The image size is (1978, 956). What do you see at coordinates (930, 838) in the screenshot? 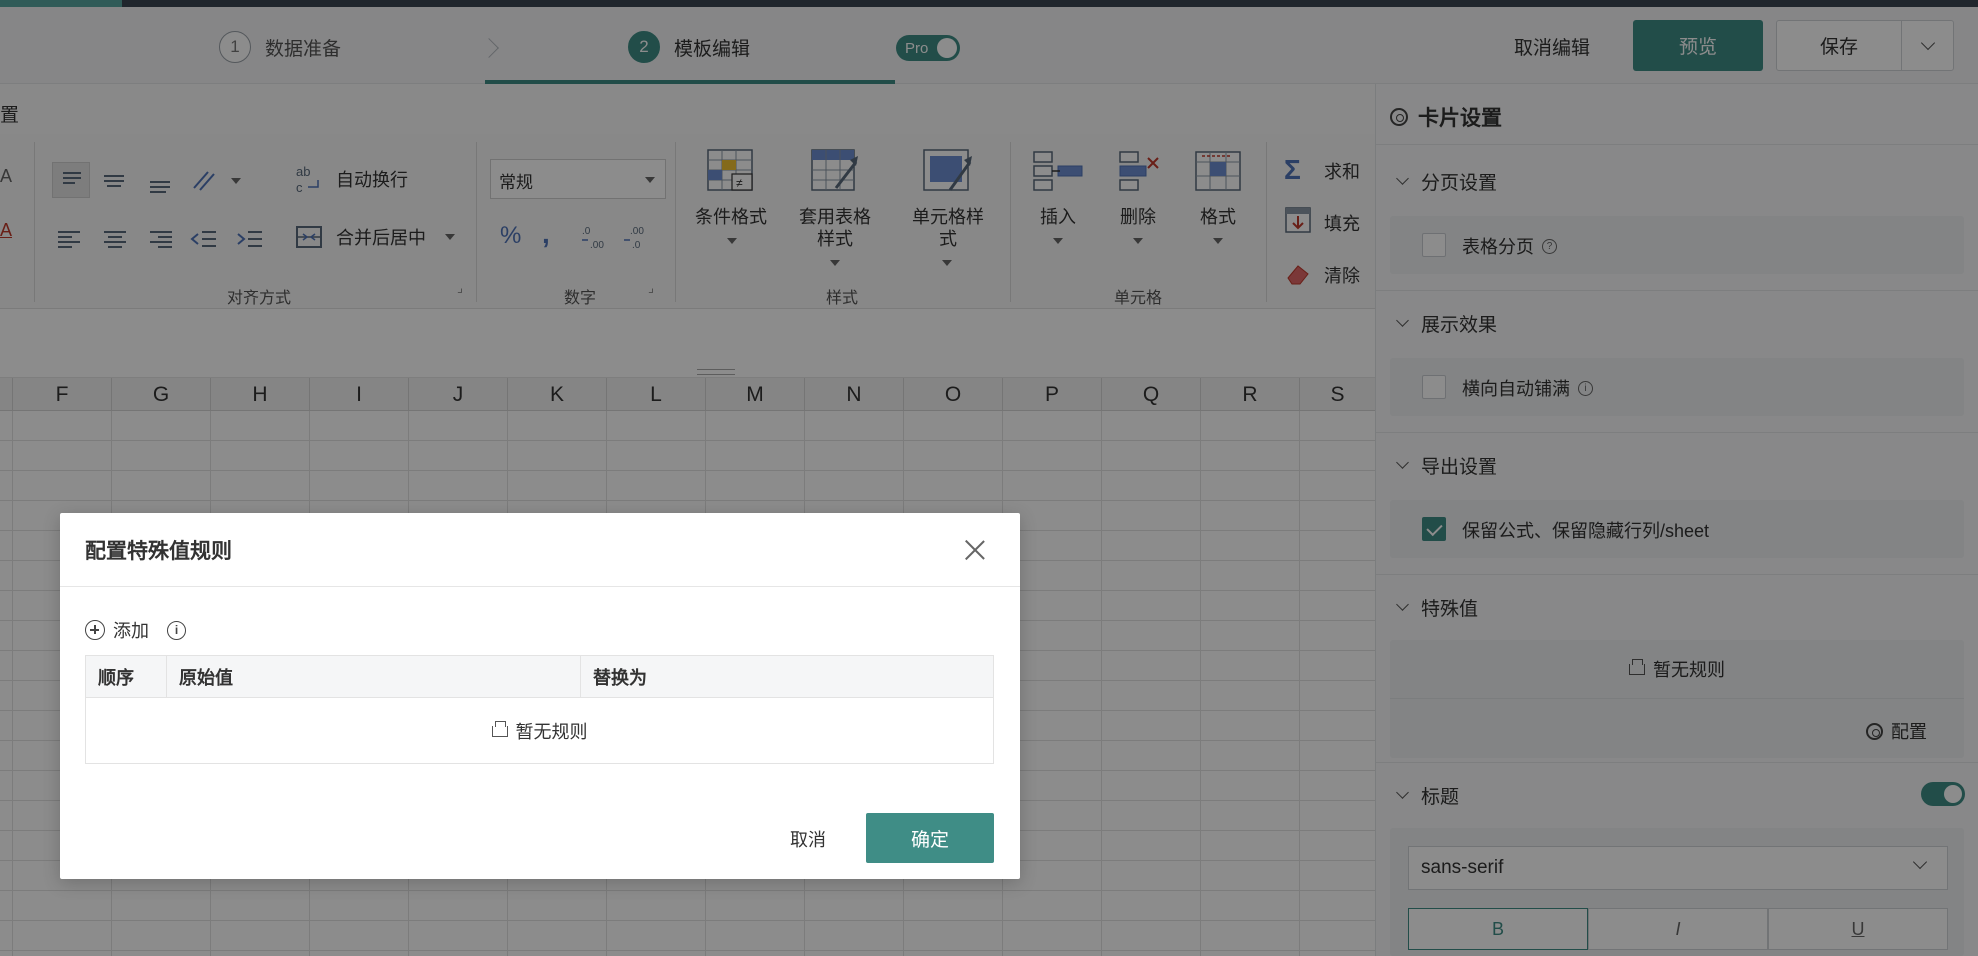
I see `confirm-button: 确定` at bounding box center [930, 838].